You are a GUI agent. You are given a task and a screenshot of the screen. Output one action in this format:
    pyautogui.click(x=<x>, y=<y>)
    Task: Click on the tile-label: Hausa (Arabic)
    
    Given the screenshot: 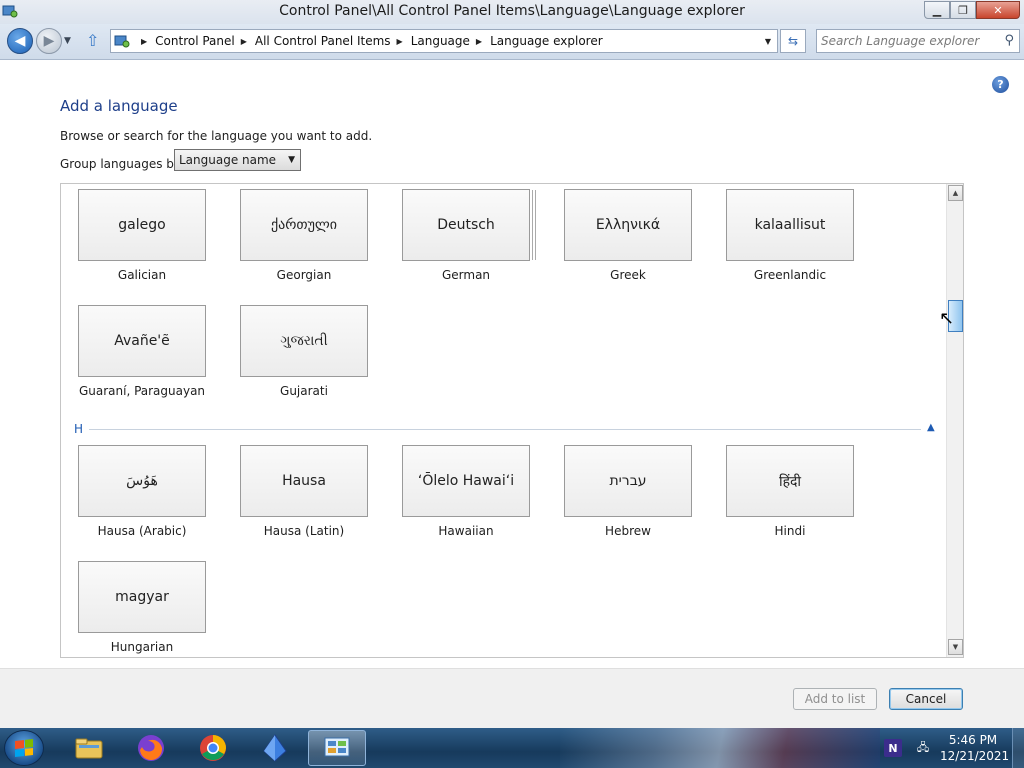 What is the action you would take?
    pyautogui.click(x=142, y=531)
    